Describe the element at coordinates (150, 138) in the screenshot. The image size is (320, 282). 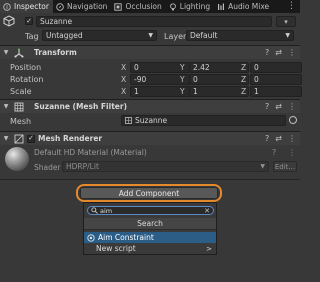
I see `mesh-renderer-header: ▼ ✓ Mesh Renderer ? ⇄ ⋮` at that location.